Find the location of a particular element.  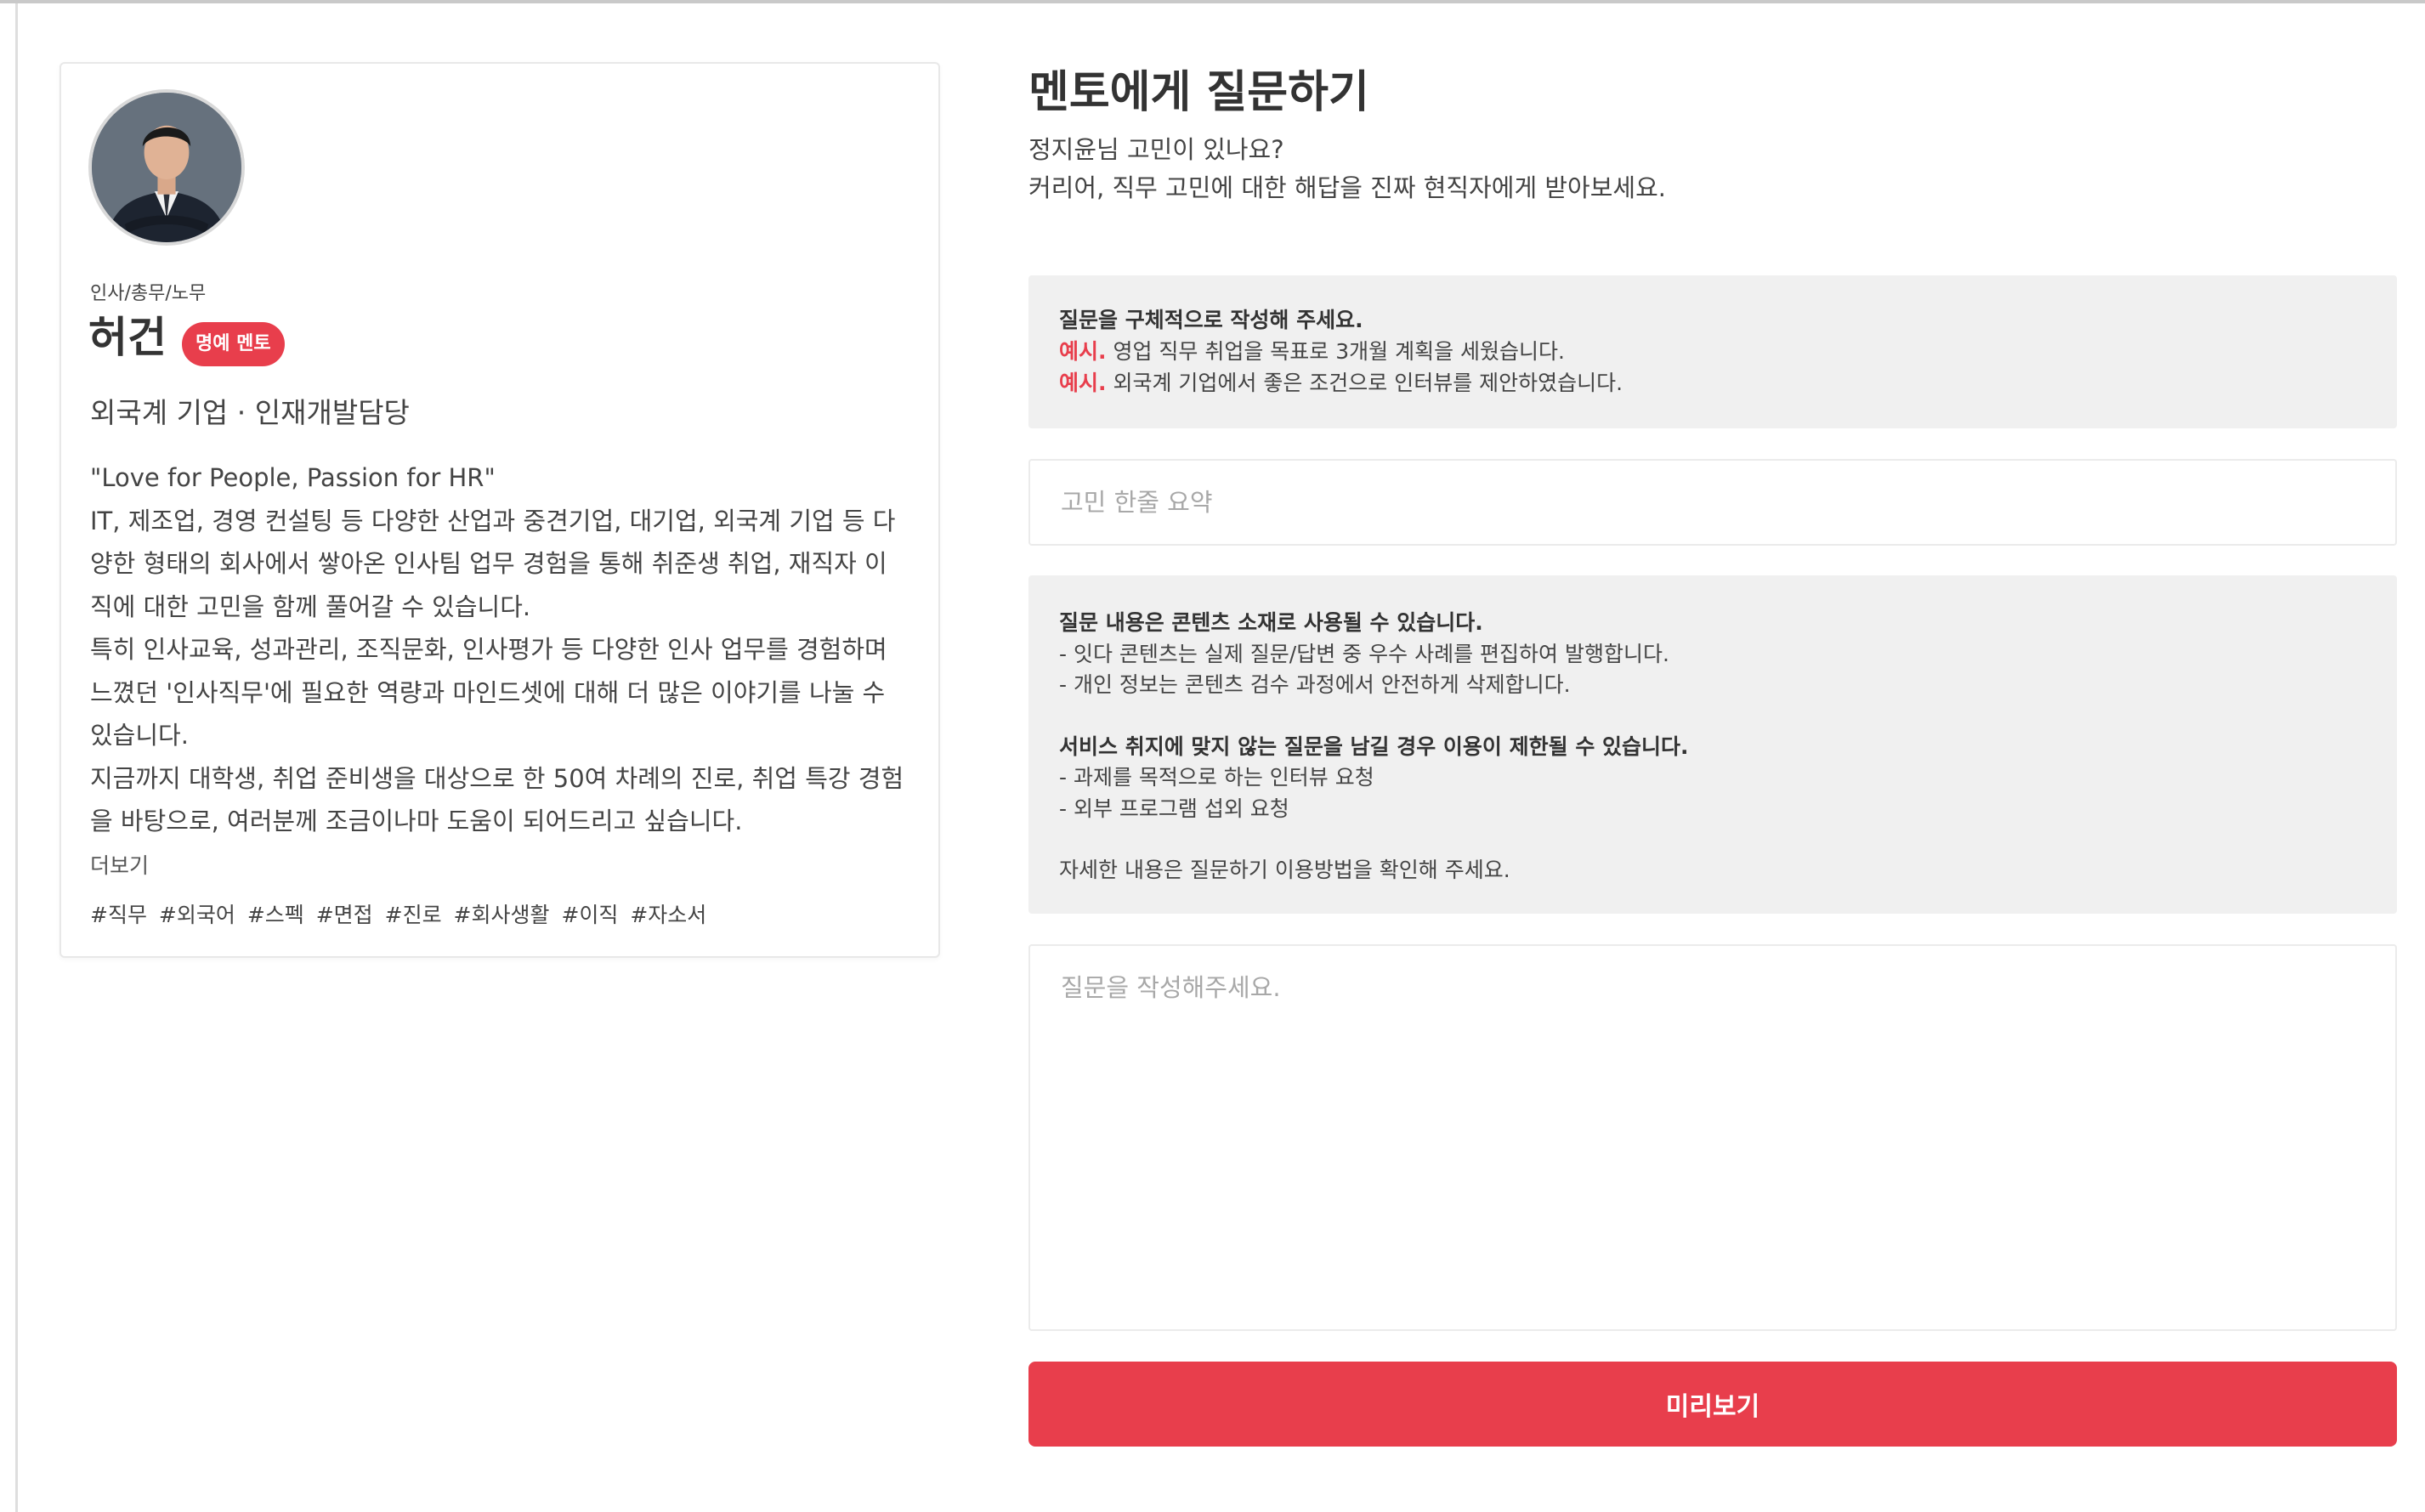

tag: #면접 is located at coordinates (344, 915).